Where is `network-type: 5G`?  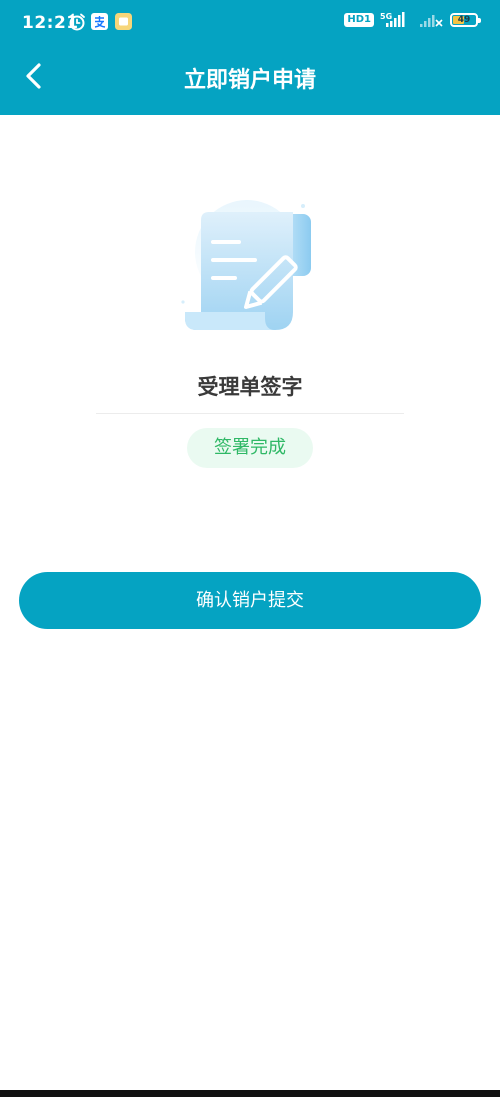 network-type: 5G is located at coordinates (386, 16).